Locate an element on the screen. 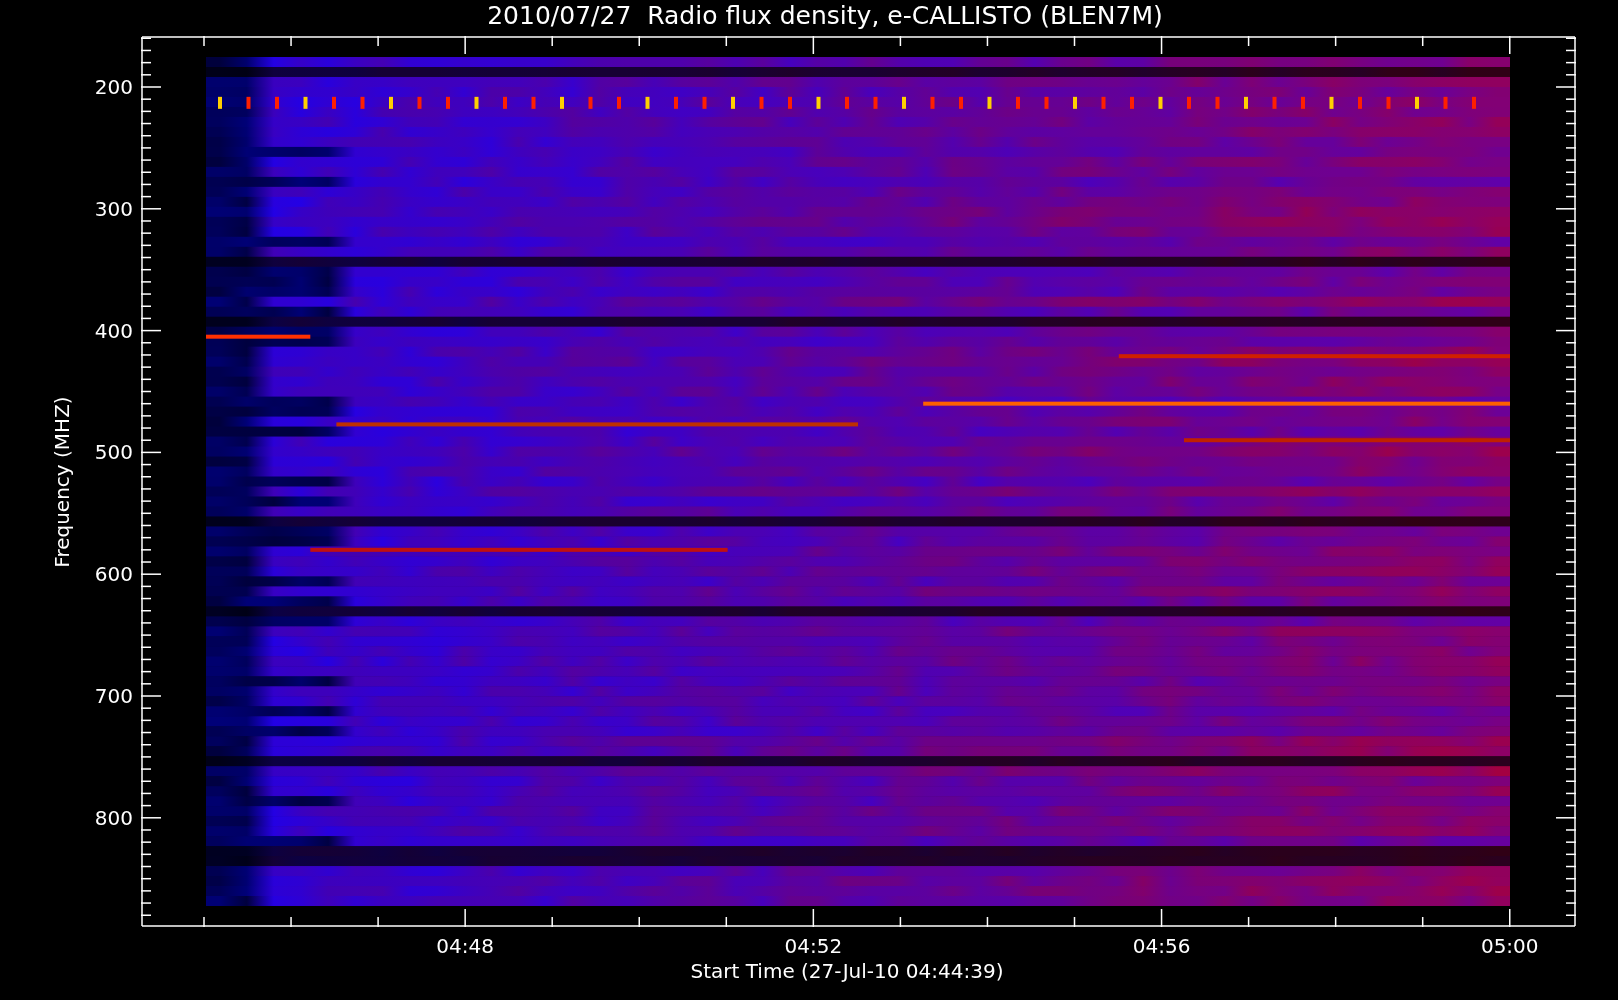 The width and height of the screenshot is (1618, 1000). chart-title: 2010/07/27 Radio flux density, e-CALLISTO (BLEN7M) is located at coordinates (824, 16).